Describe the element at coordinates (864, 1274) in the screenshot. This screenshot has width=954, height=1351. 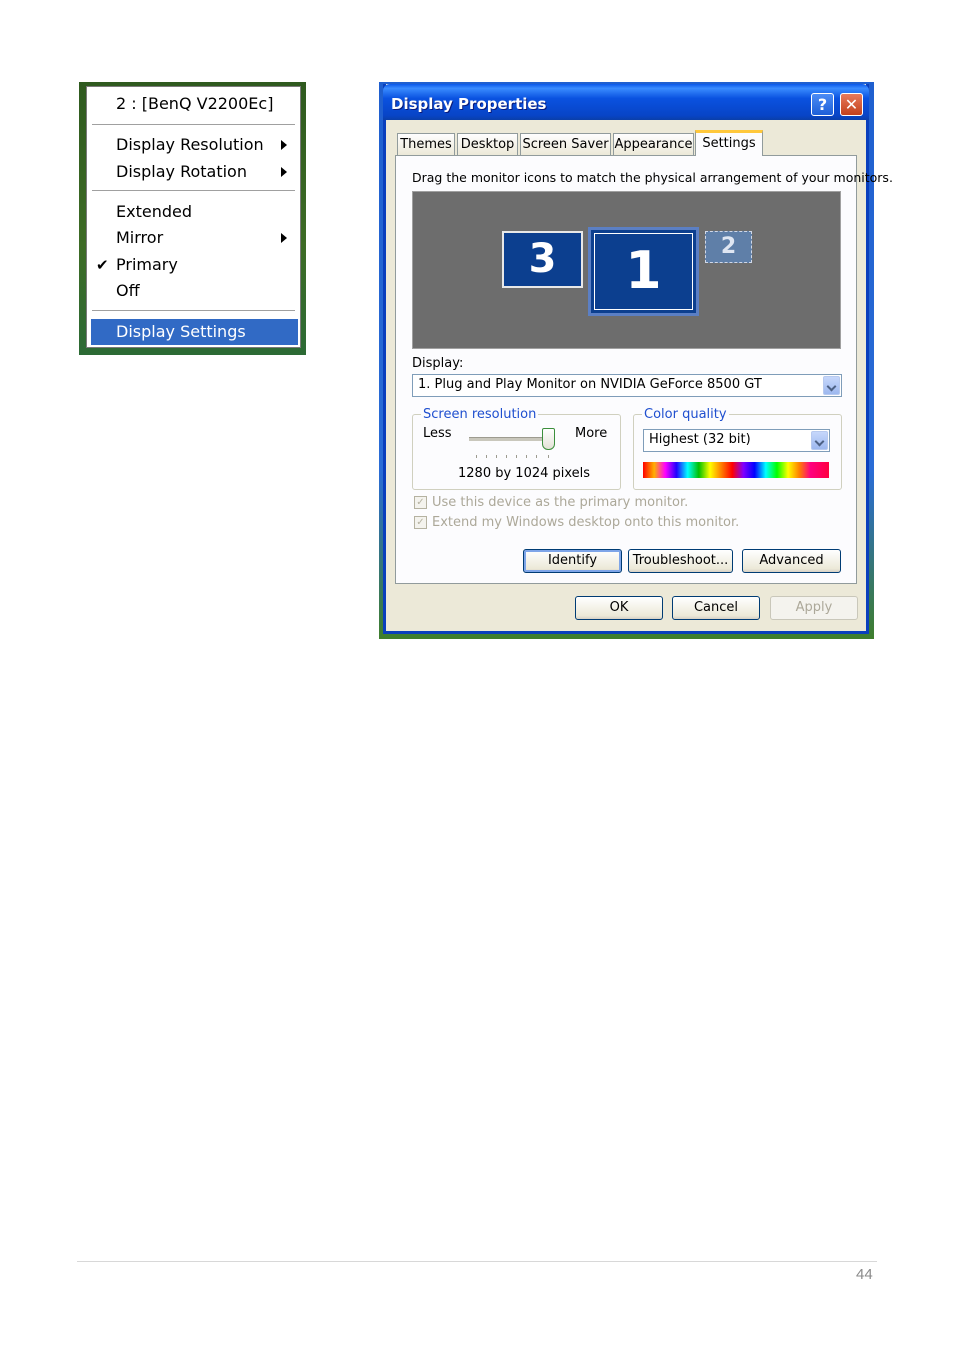
I see `page-number: 44` at that location.